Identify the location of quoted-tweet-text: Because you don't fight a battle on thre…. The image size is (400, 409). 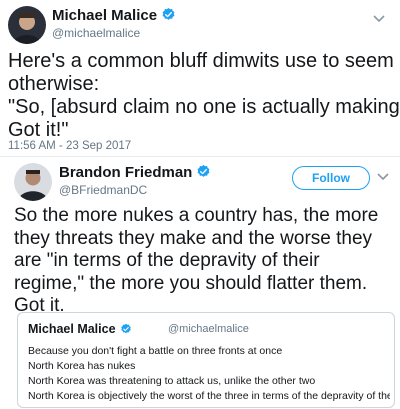
(209, 374).